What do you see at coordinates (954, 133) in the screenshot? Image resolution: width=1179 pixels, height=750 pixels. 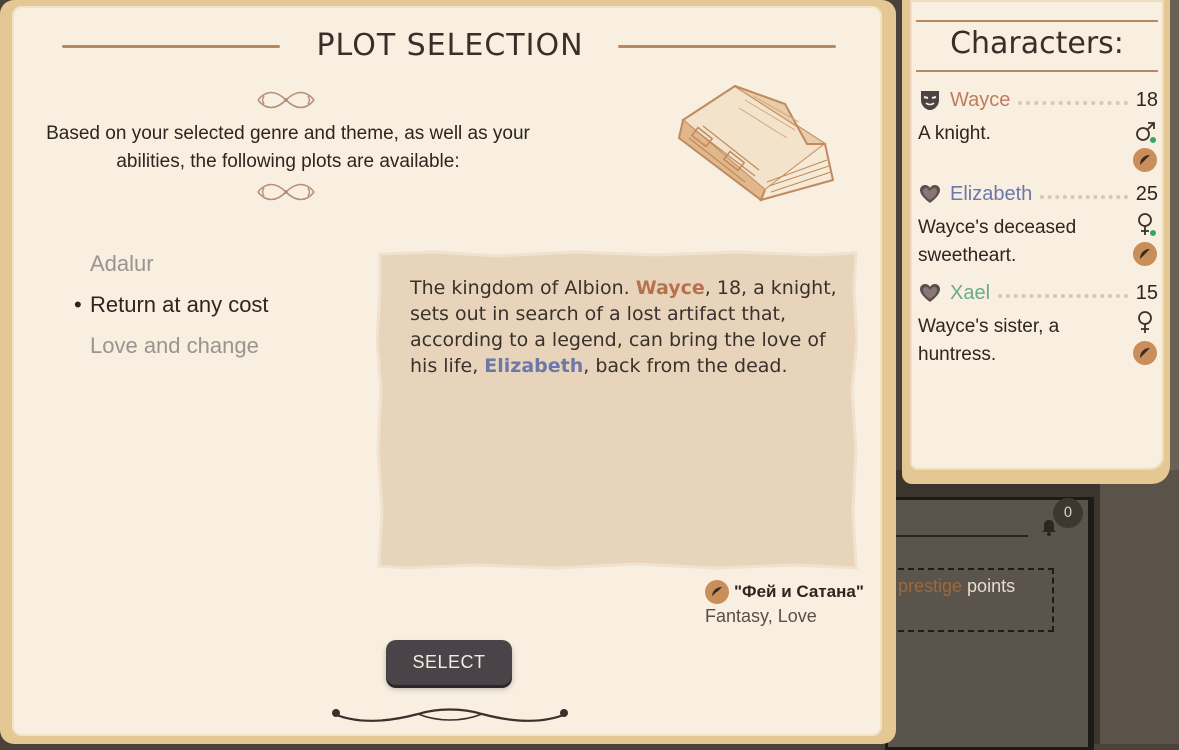 I see `character-desc: A knight.` at bounding box center [954, 133].